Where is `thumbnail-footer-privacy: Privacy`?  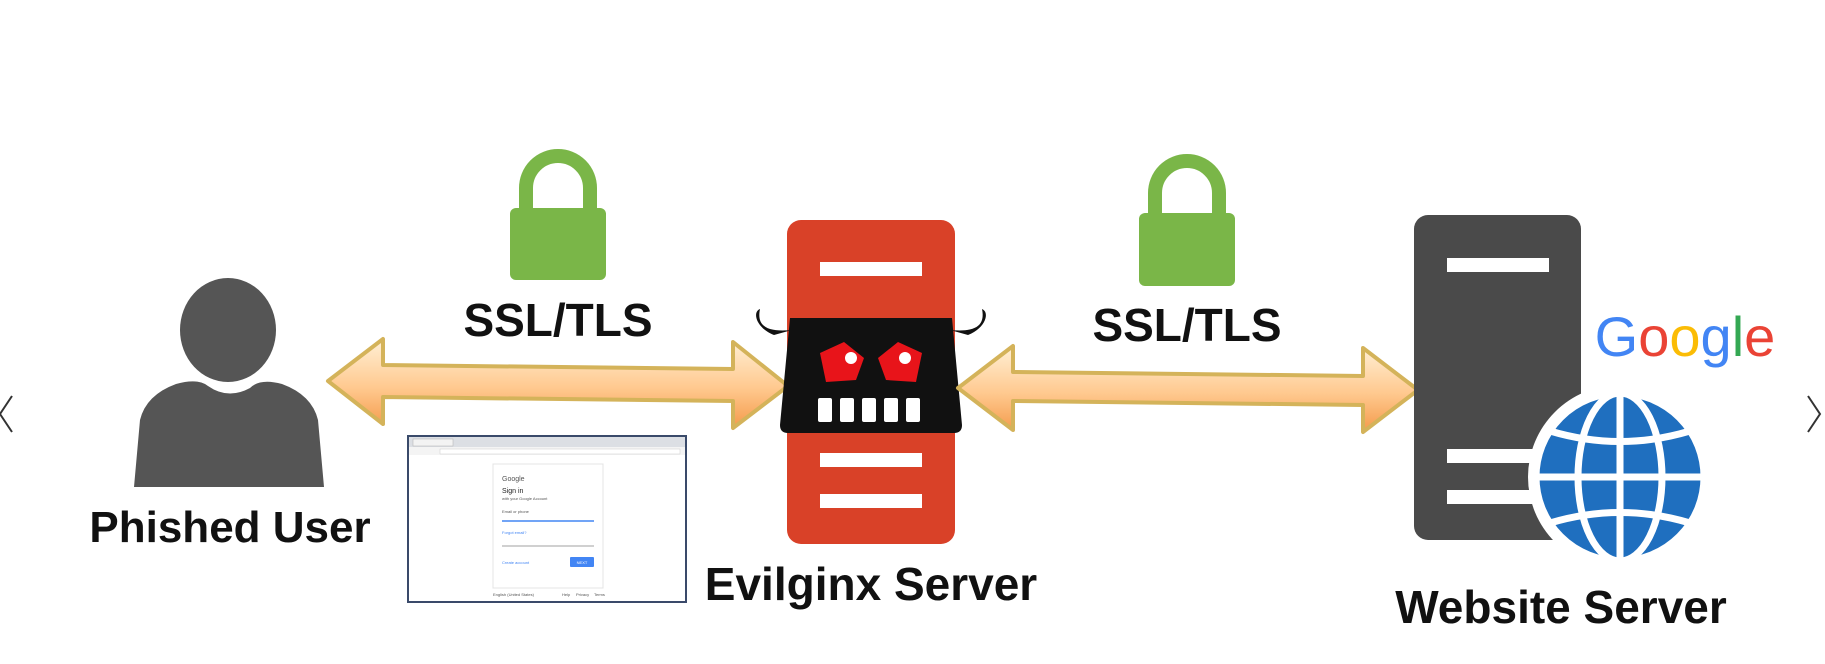 thumbnail-footer-privacy: Privacy is located at coordinates (582, 594).